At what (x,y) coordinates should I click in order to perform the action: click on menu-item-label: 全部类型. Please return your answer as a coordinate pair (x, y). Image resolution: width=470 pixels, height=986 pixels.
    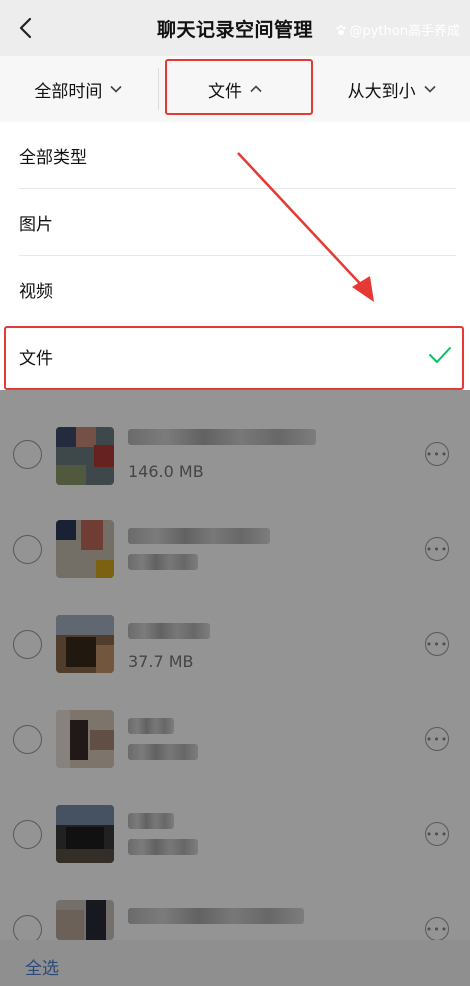
    Looking at the image, I should click on (53, 158).